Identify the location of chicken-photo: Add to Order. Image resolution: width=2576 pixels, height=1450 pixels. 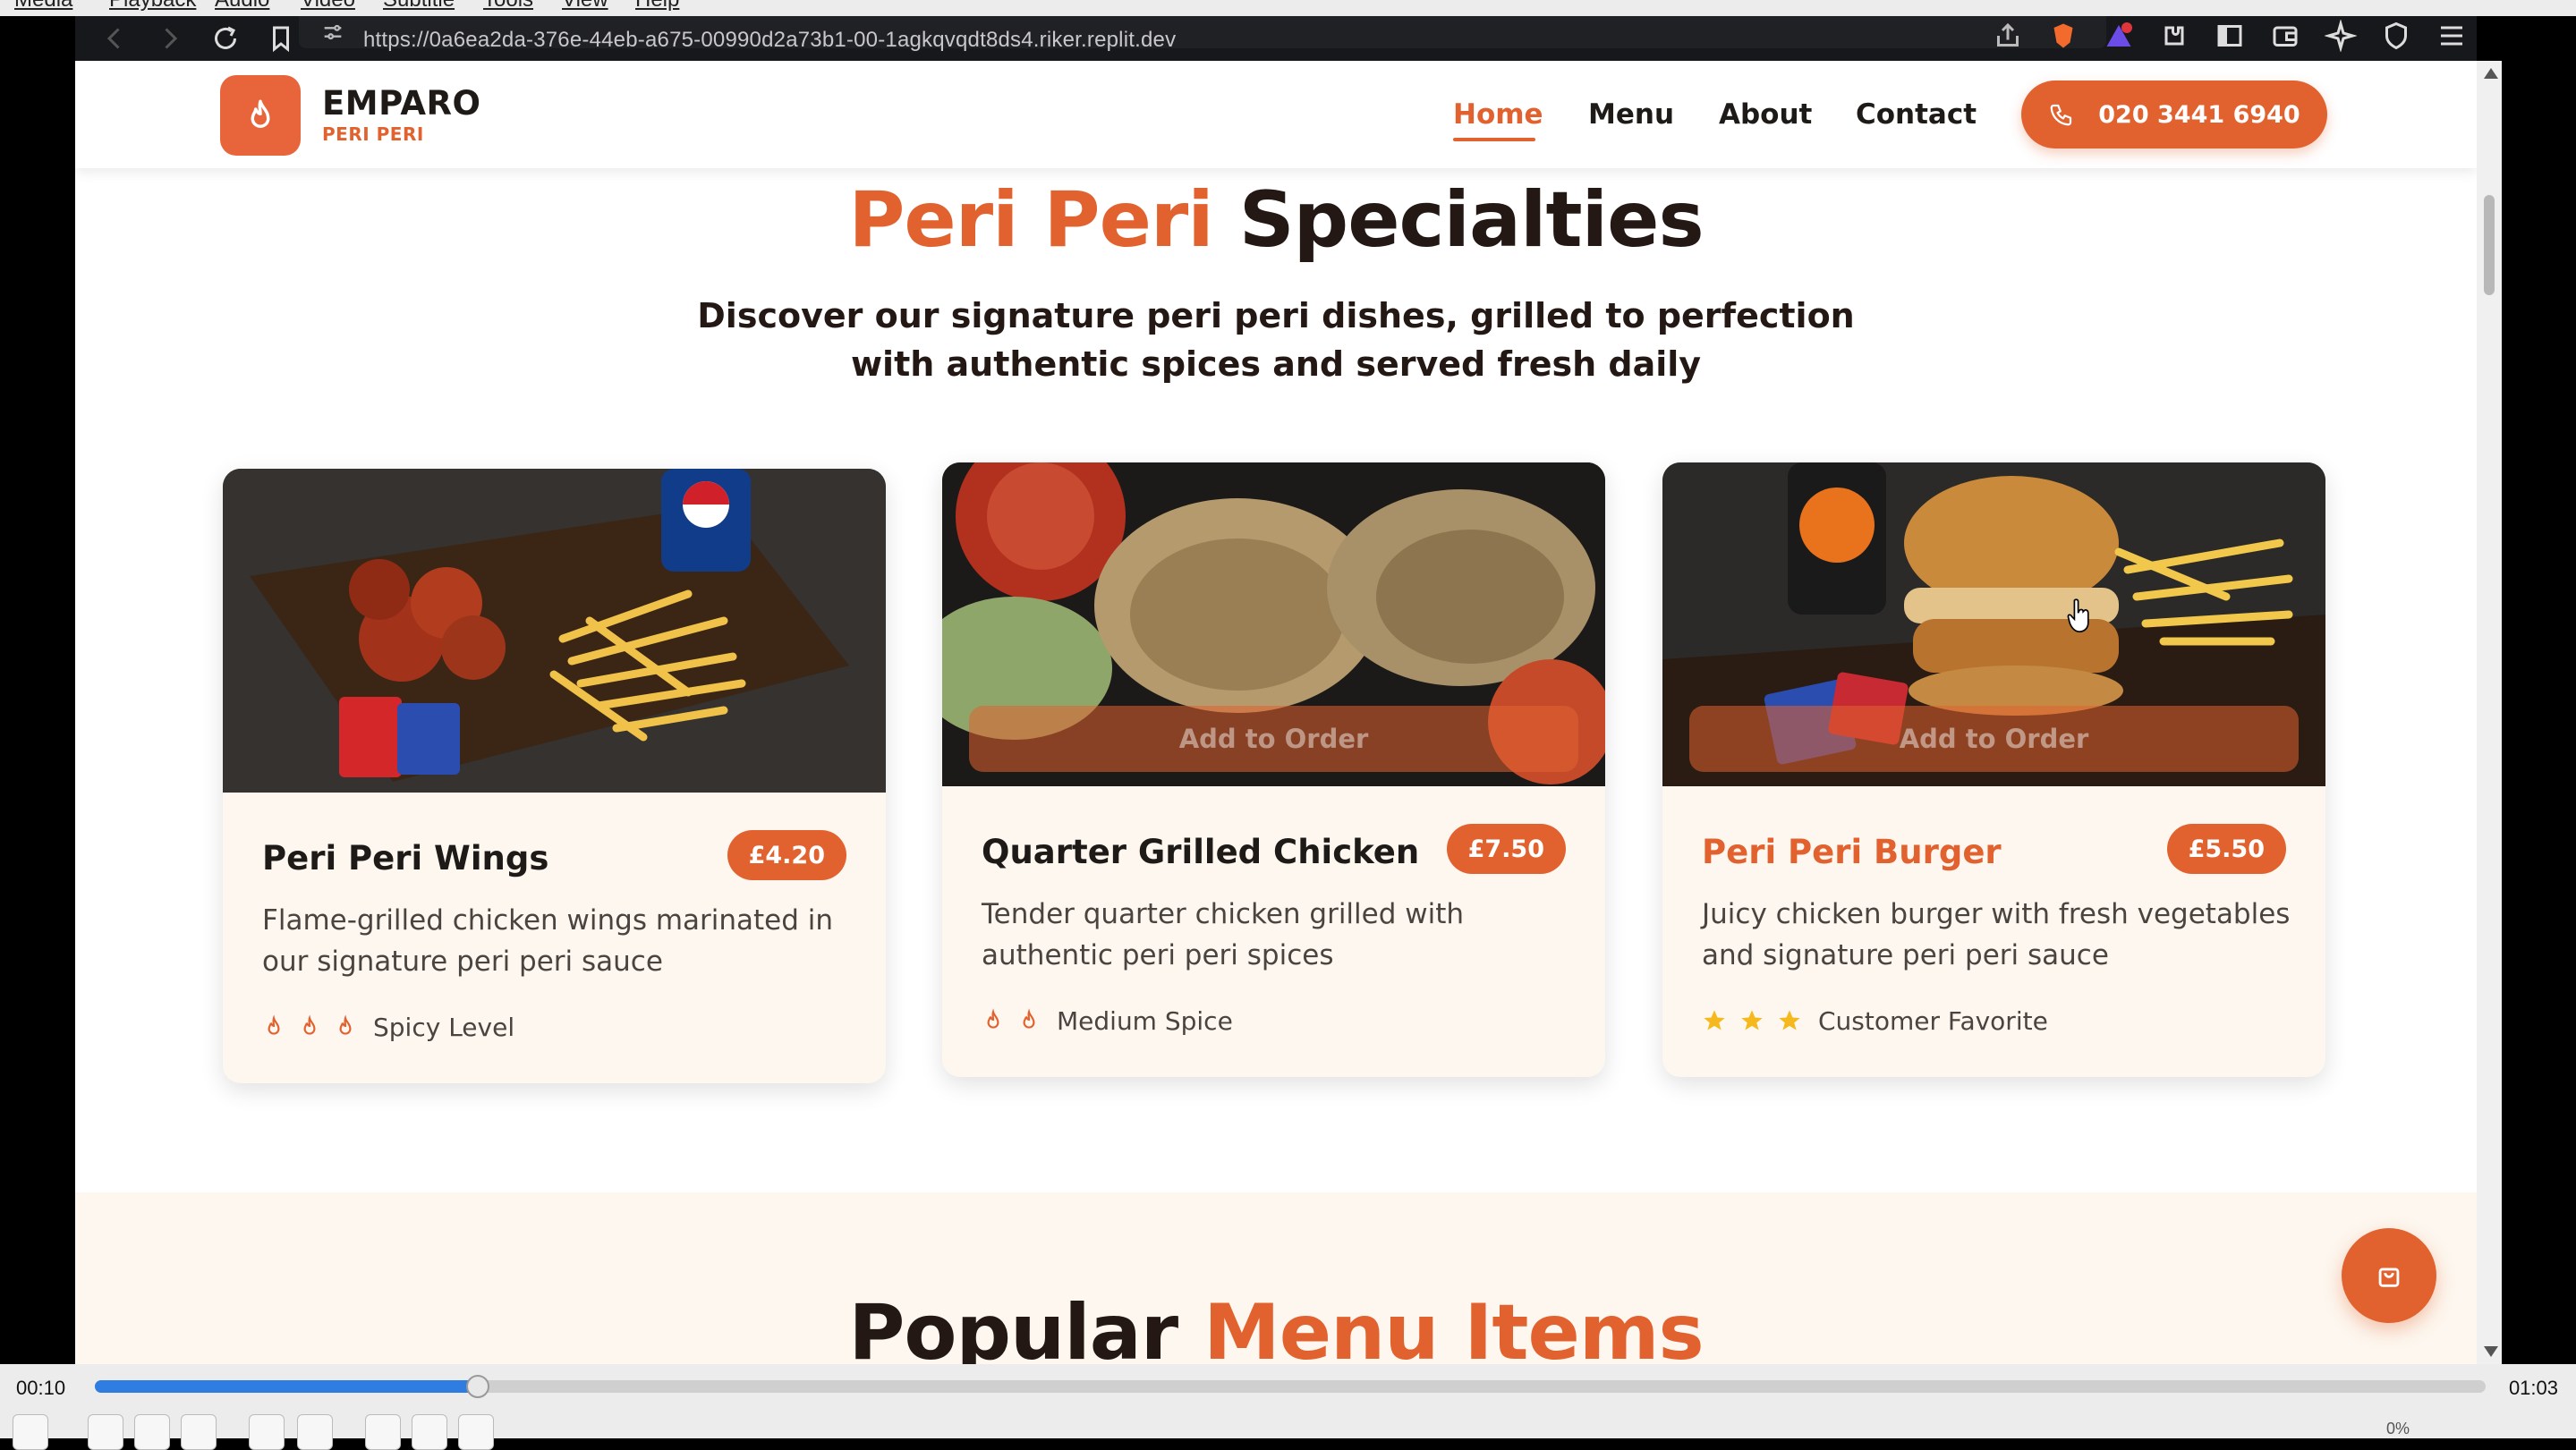
(1273, 624).